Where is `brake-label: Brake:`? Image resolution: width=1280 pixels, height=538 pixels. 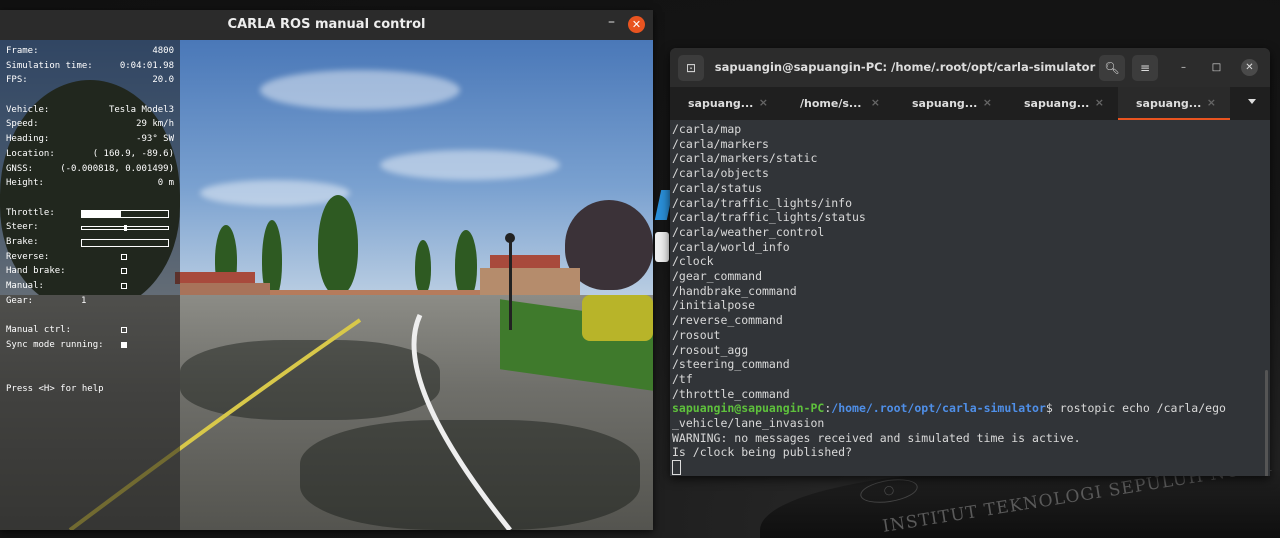 brake-label: Brake: is located at coordinates (22, 241).